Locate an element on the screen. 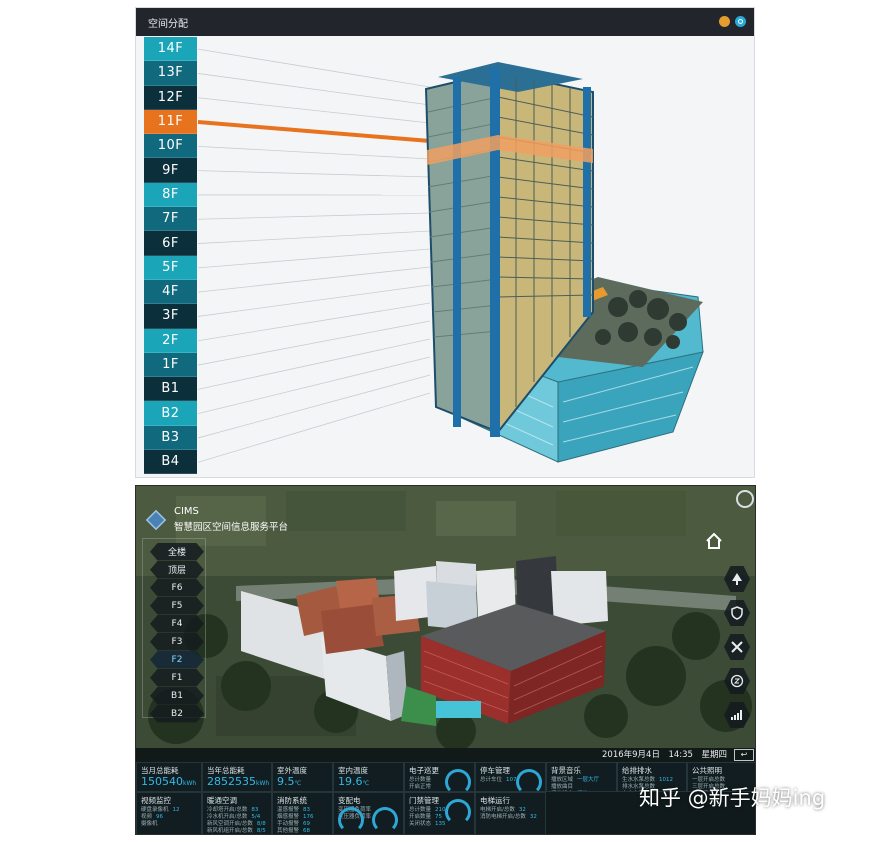  floor-button-5f: 5F is located at coordinates (170, 267).